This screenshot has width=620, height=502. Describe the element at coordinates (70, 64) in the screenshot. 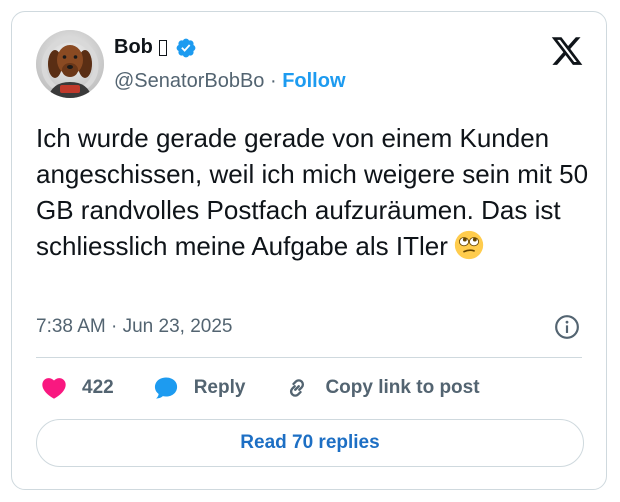

I see `avatar` at that location.